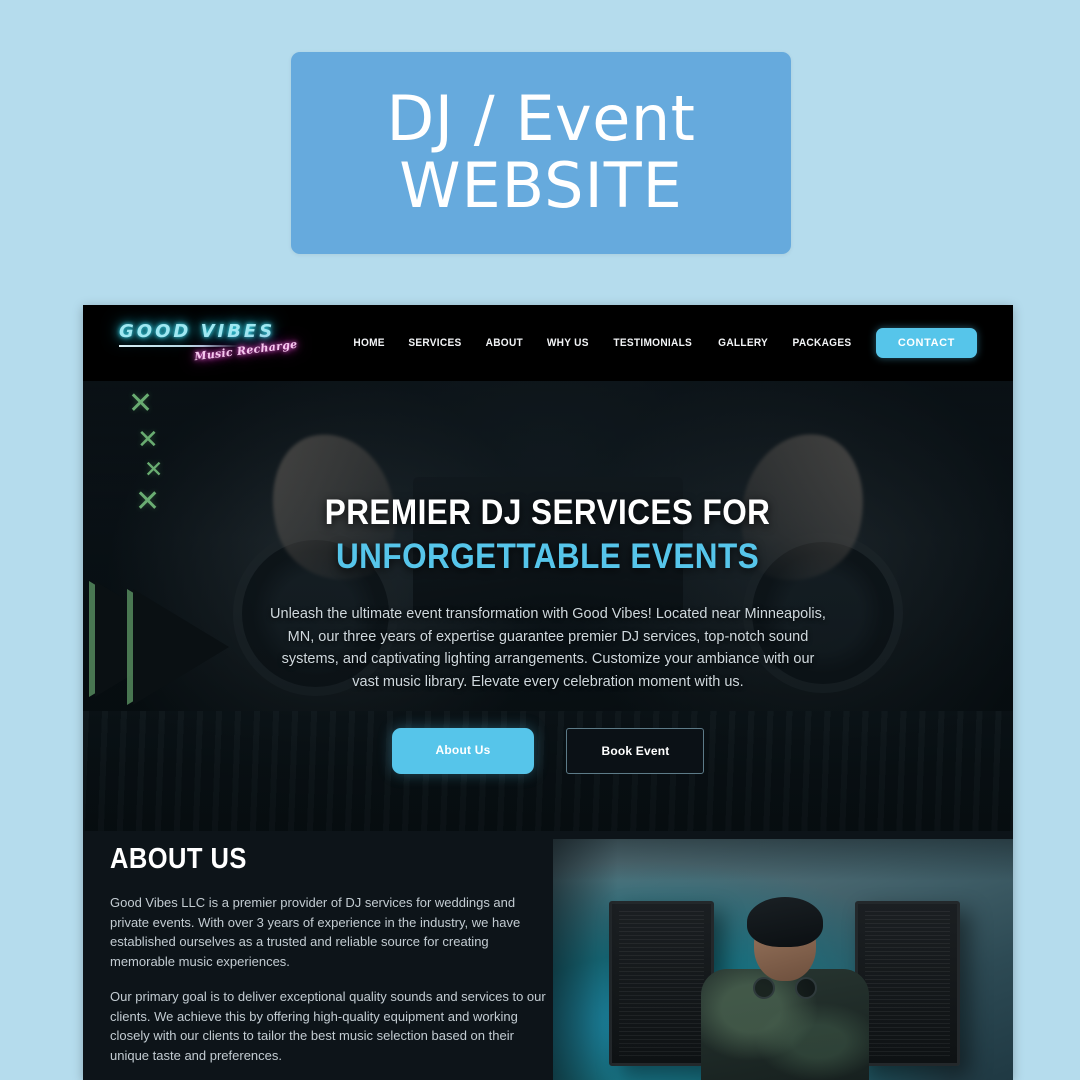  I want to click on hero-about-us-button: About Us, so click(463, 750).